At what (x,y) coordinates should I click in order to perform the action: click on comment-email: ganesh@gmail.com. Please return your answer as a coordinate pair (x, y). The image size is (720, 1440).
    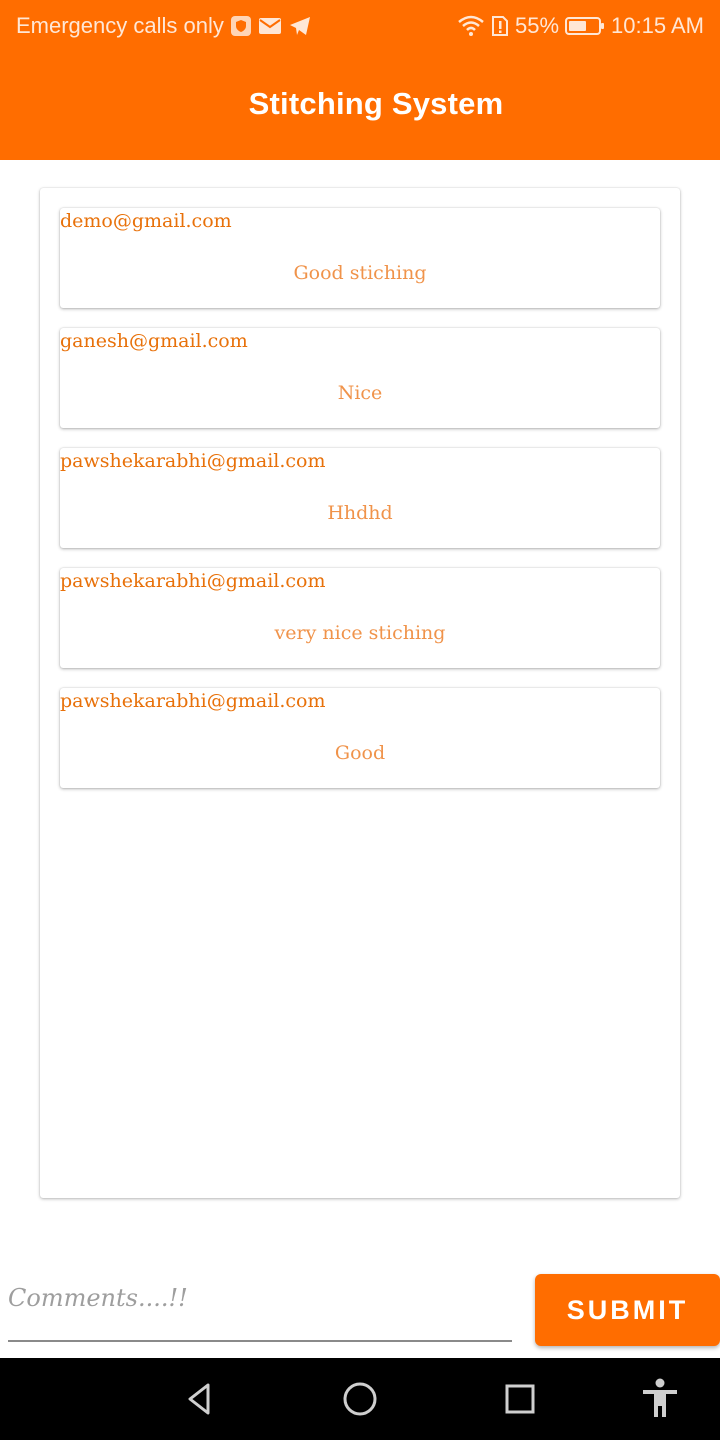
    Looking at the image, I should click on (154, 341).